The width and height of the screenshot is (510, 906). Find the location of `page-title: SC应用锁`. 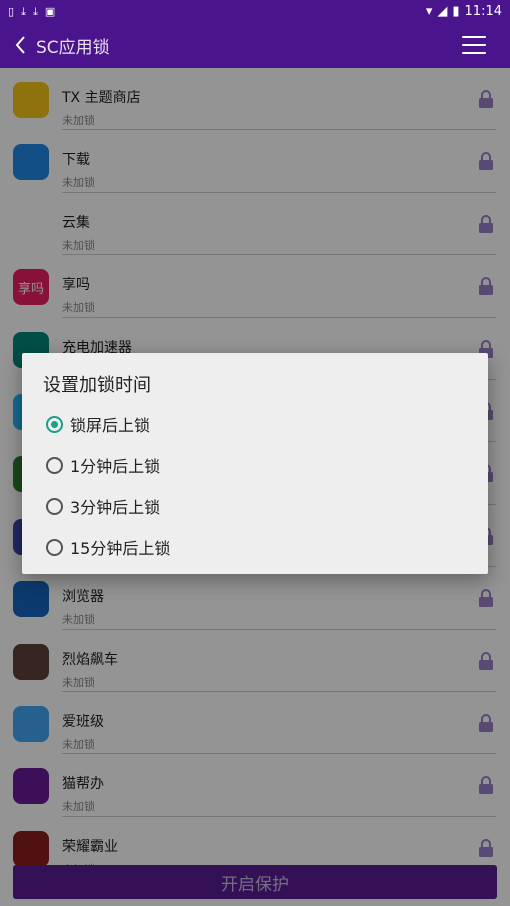

page-title: SC应用锁 is located at coordinates (73, 47).